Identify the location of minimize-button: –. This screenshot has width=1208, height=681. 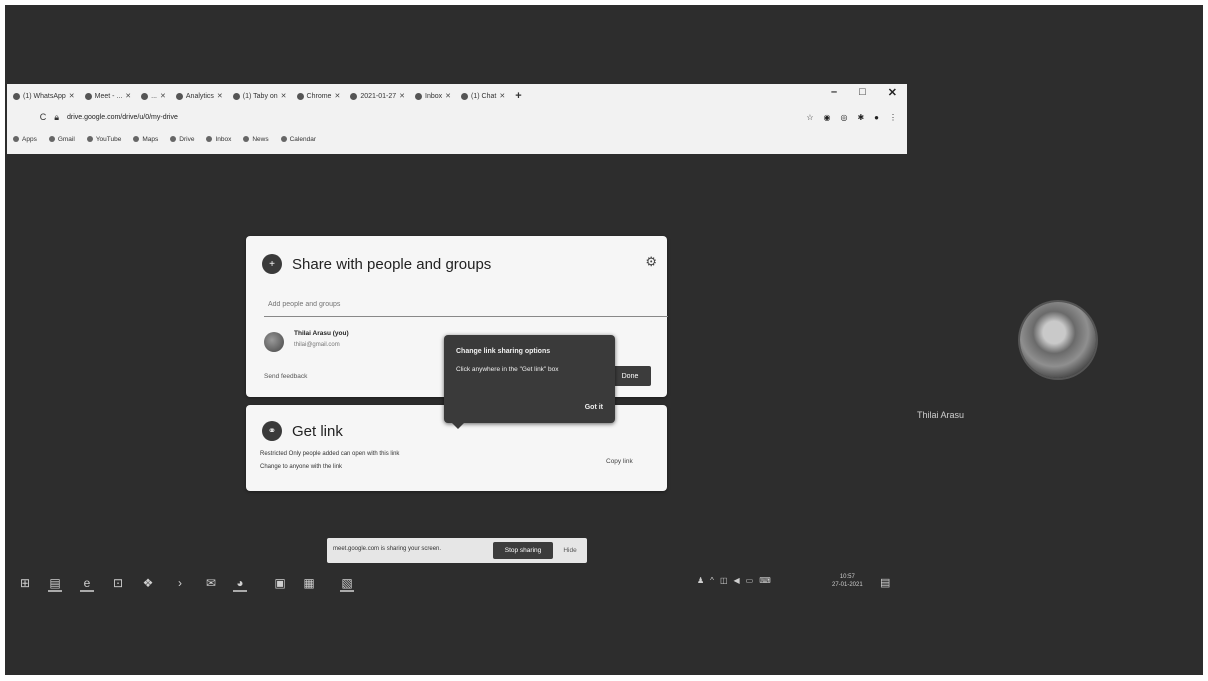
(834, 92).